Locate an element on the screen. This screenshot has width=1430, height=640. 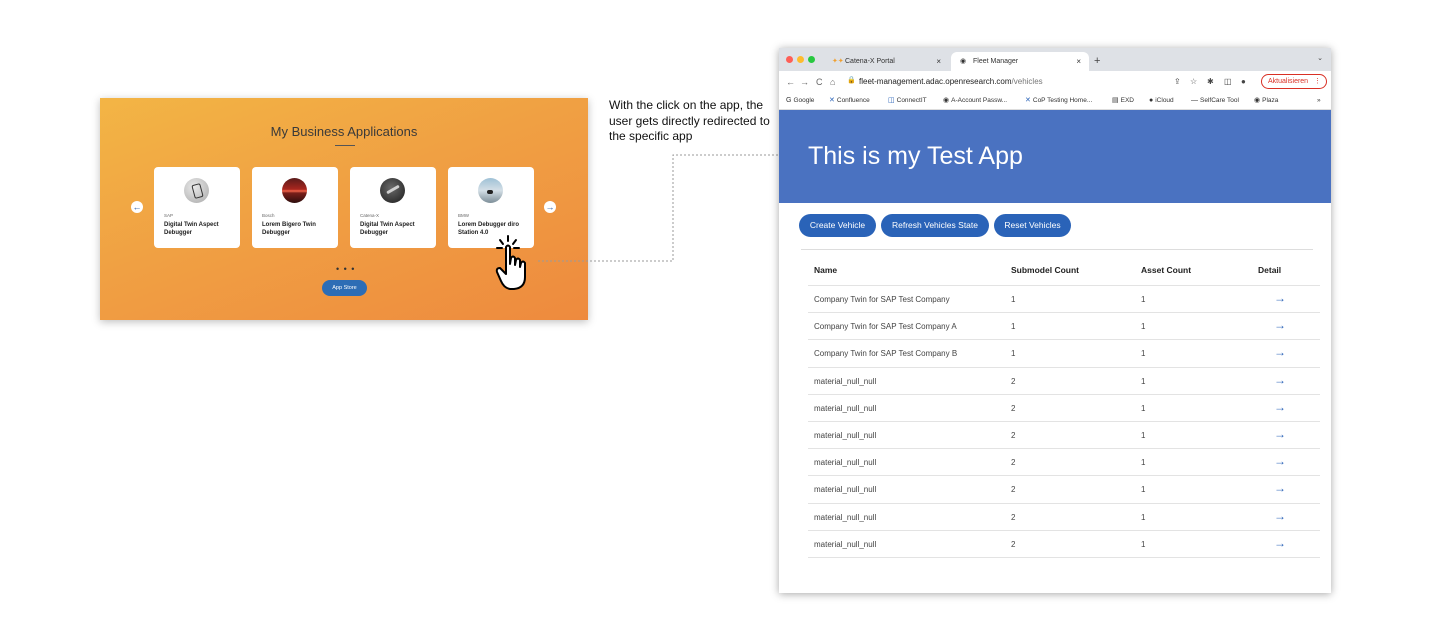
create-vehicle-button: Create Vehicle is located at coordinates (837, 225).